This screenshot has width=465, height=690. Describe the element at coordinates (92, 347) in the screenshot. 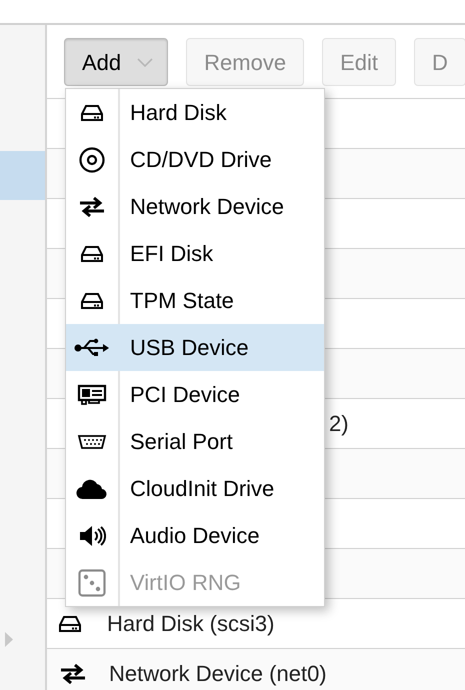

I see `usb-icon` at that location.